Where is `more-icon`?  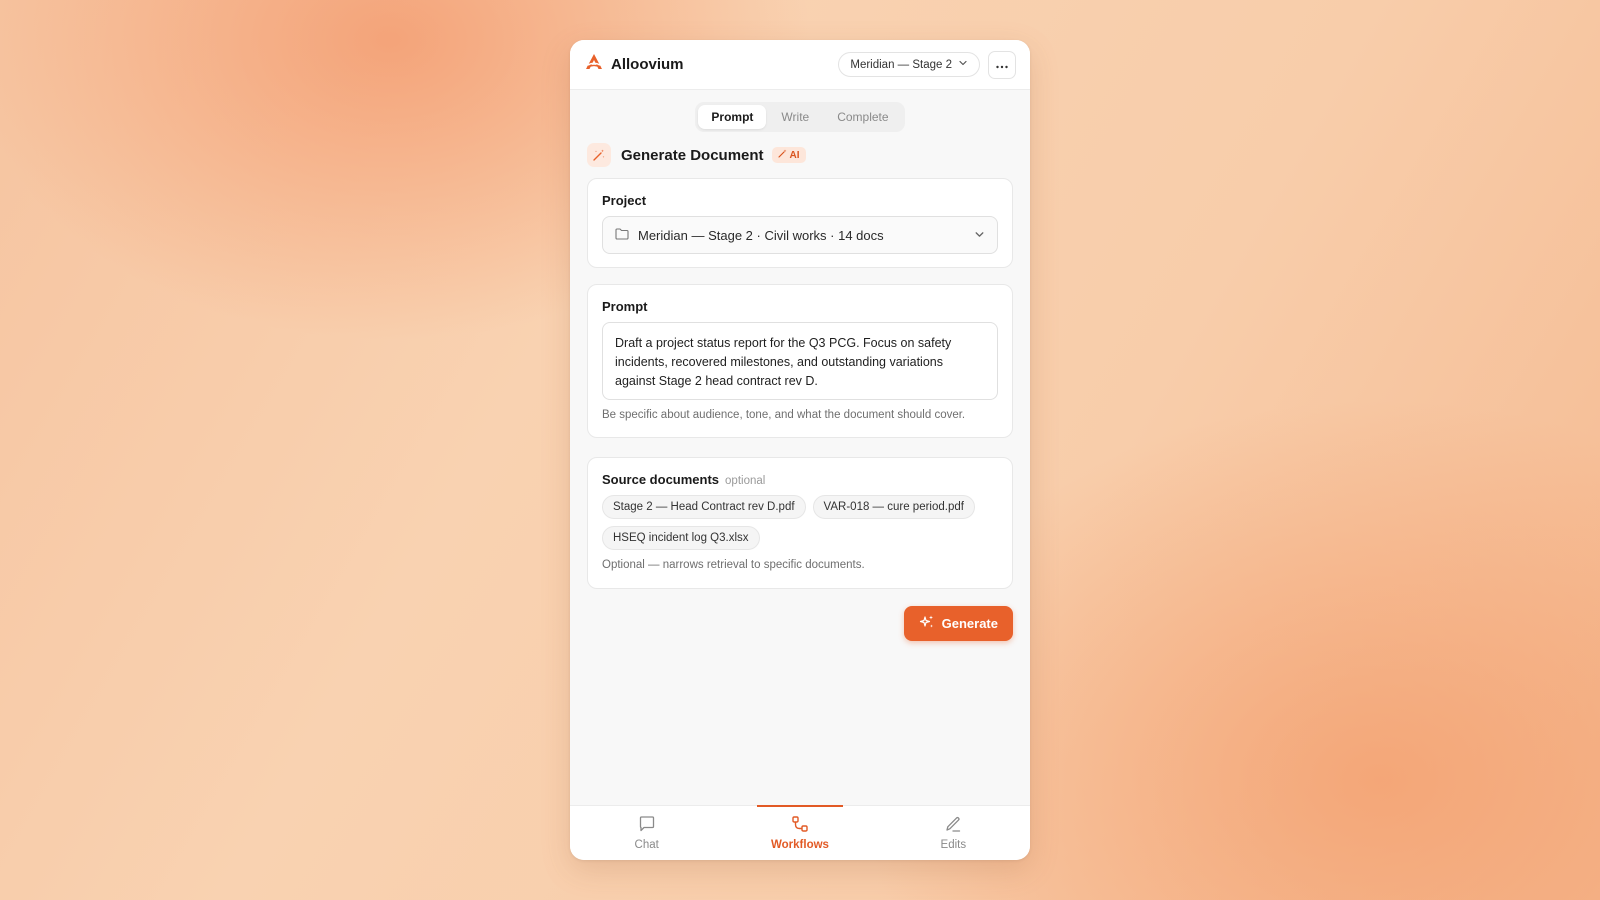
more-icon is located at coordinates (1002, 65).